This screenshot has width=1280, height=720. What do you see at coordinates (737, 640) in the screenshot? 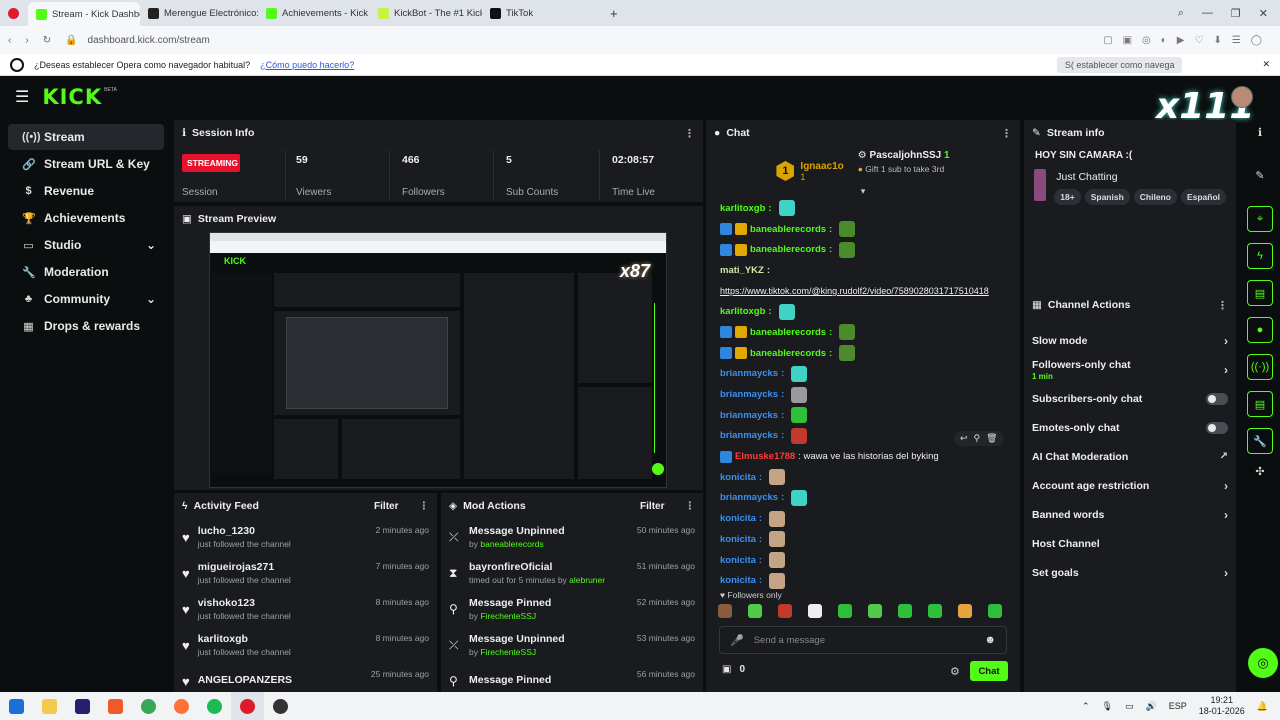
I see `microphone-icon: 🎤` at bounding box center [737, 640].